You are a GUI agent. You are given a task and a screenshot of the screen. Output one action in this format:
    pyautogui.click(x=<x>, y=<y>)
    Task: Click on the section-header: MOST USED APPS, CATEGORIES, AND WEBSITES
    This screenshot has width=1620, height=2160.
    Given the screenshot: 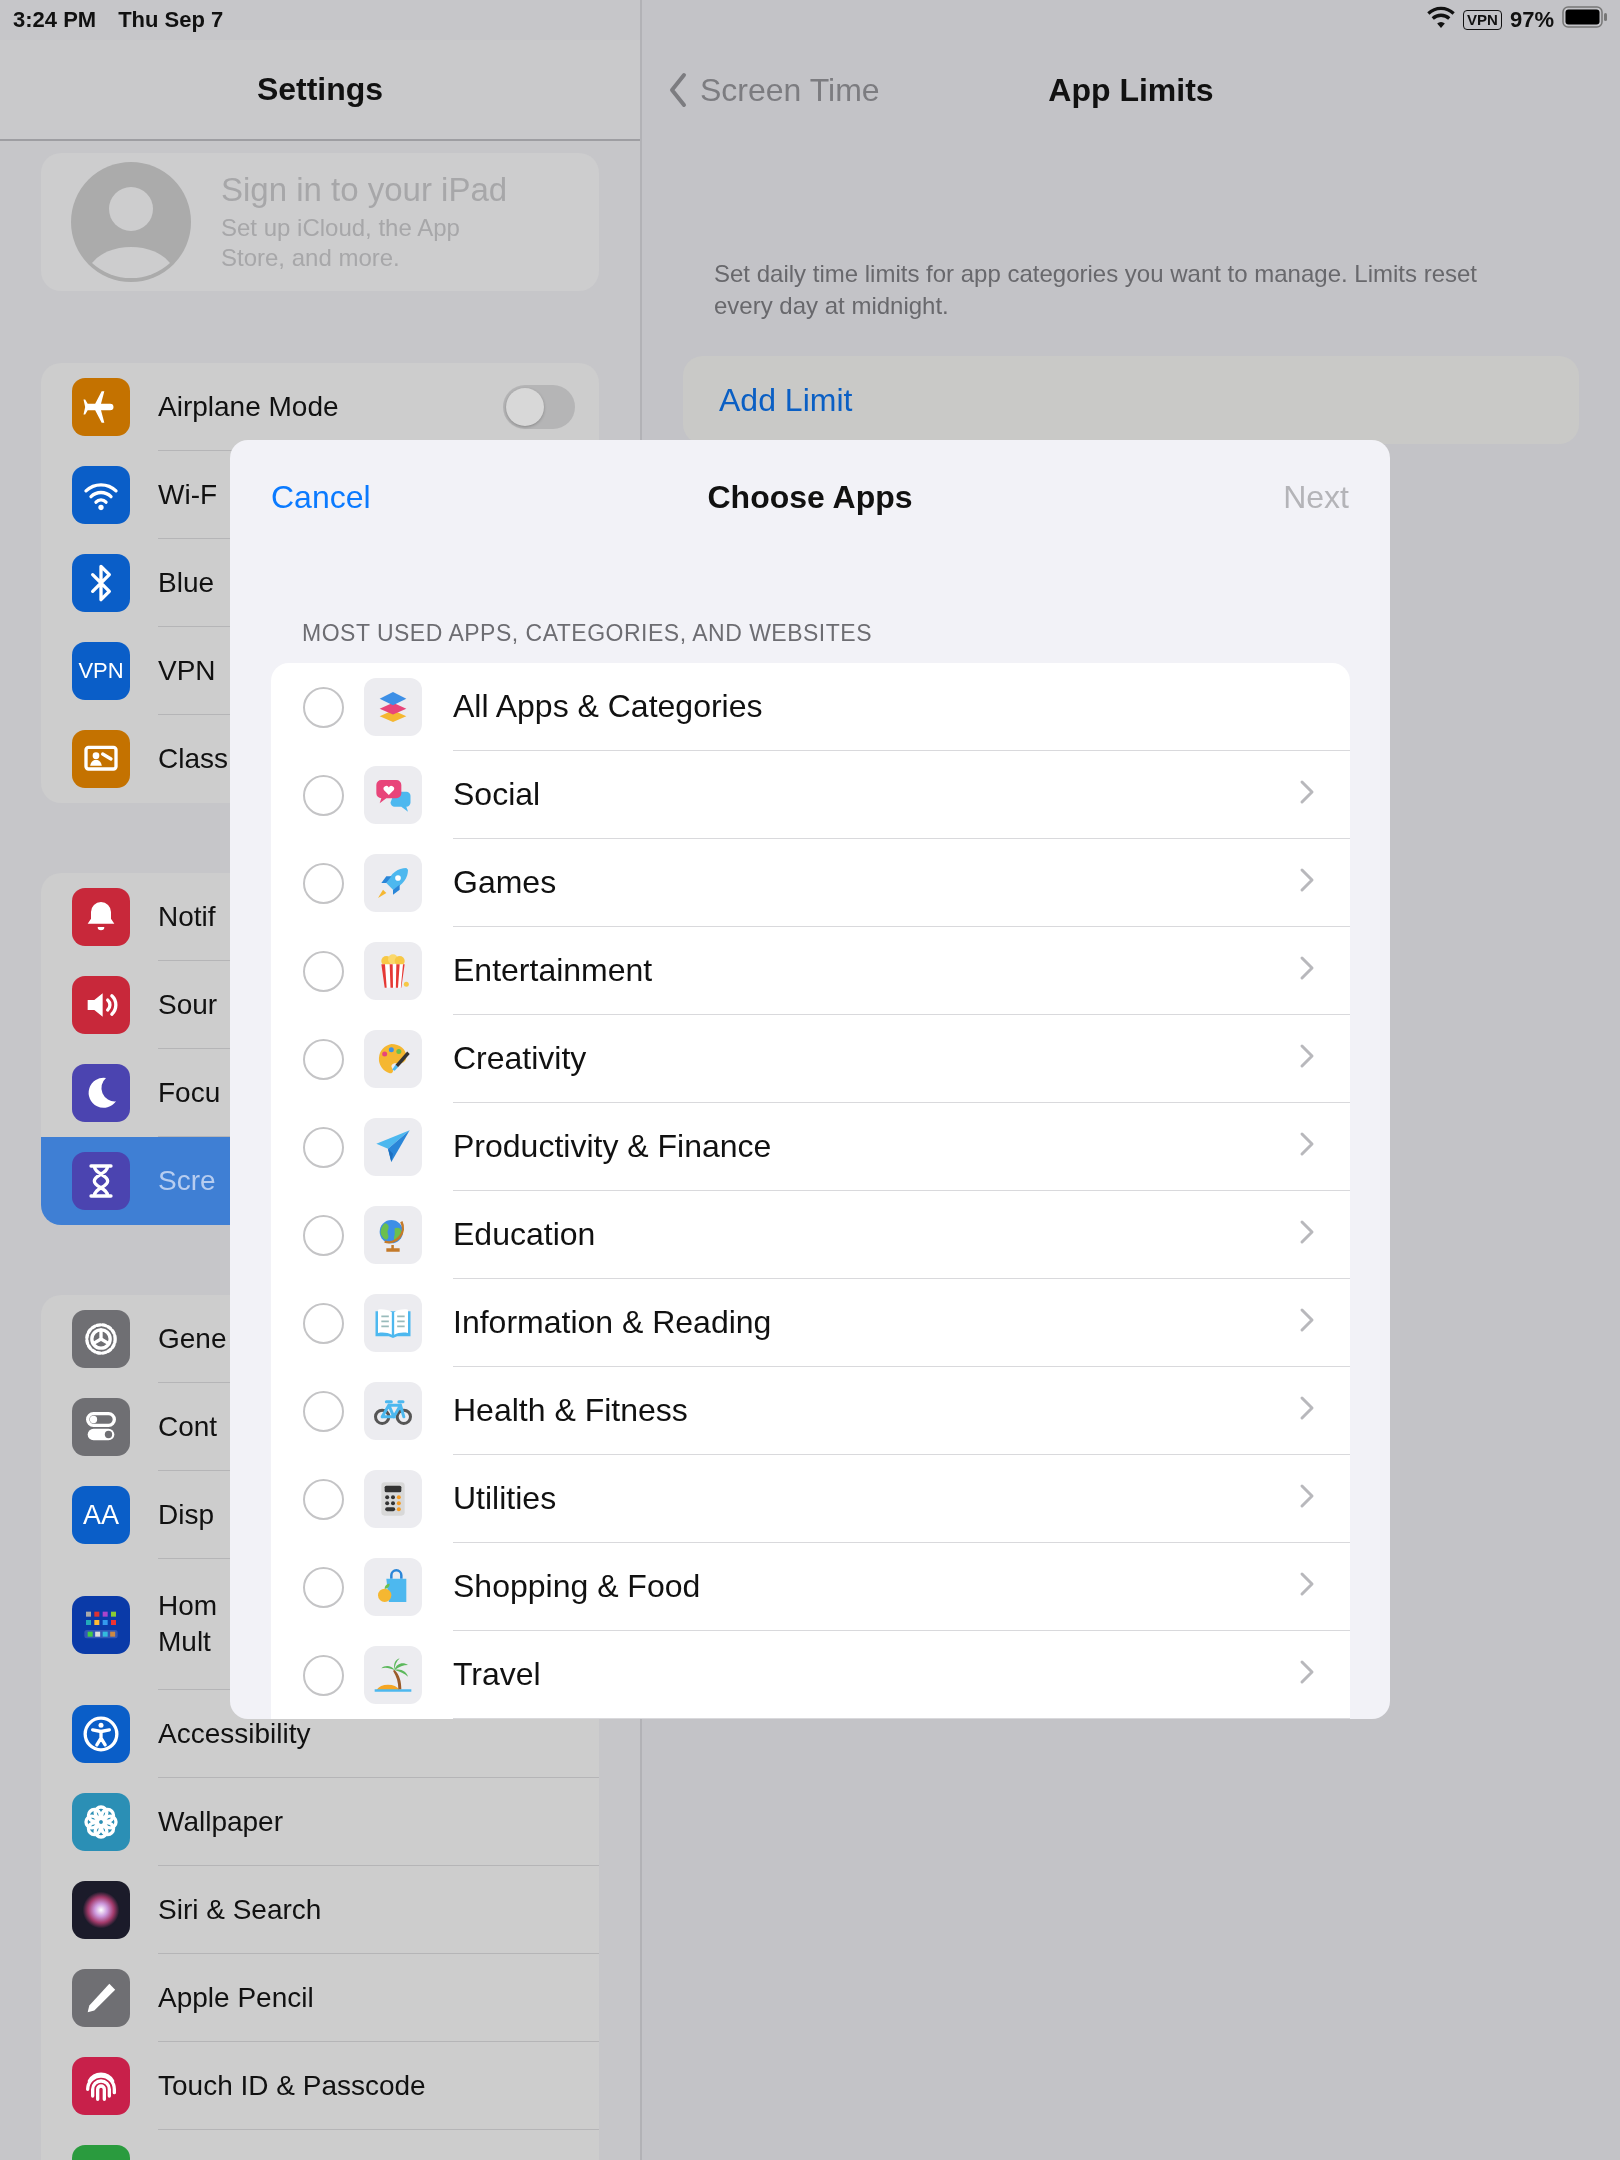 What is the action you would take?
    pyautogui.click(x=587, y=633)
    